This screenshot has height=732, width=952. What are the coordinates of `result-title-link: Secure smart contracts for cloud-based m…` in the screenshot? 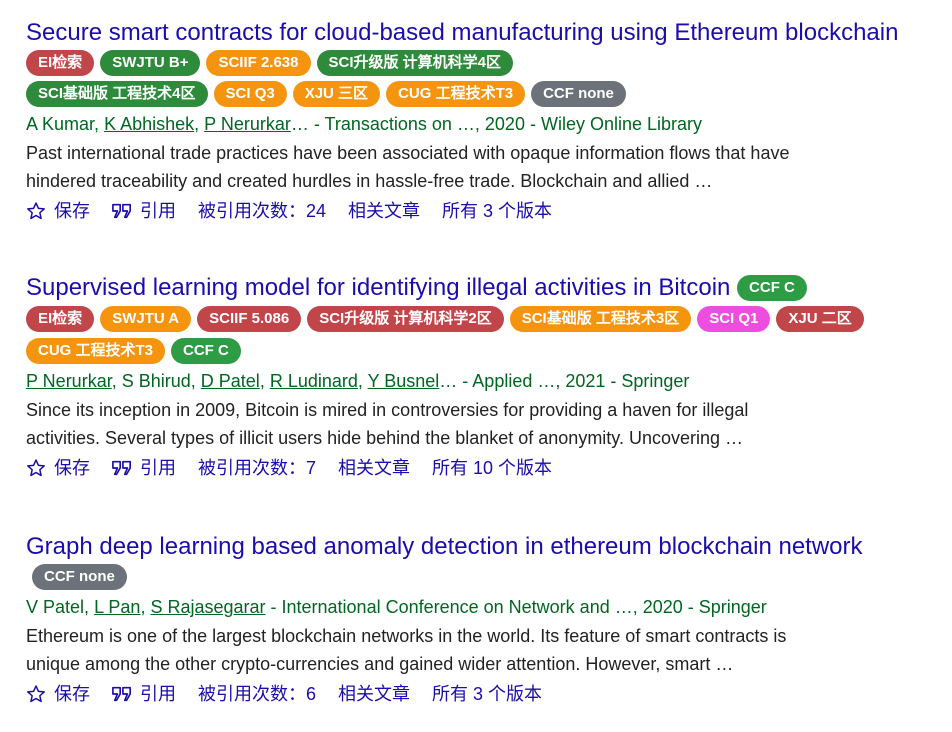 It's located at (462, 32).